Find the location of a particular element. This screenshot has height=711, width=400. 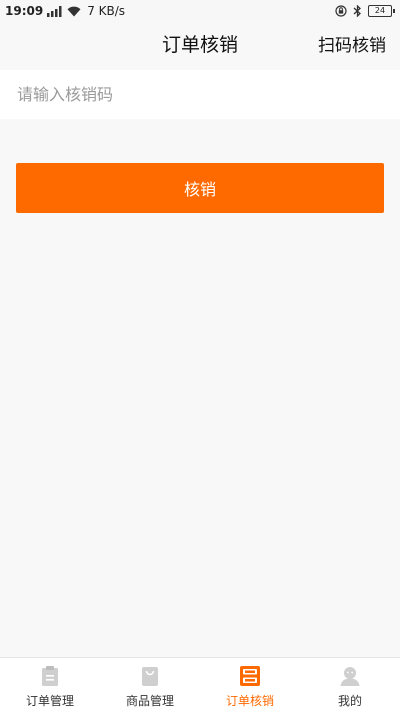

scan-icon is located at coordinates (250, 676).